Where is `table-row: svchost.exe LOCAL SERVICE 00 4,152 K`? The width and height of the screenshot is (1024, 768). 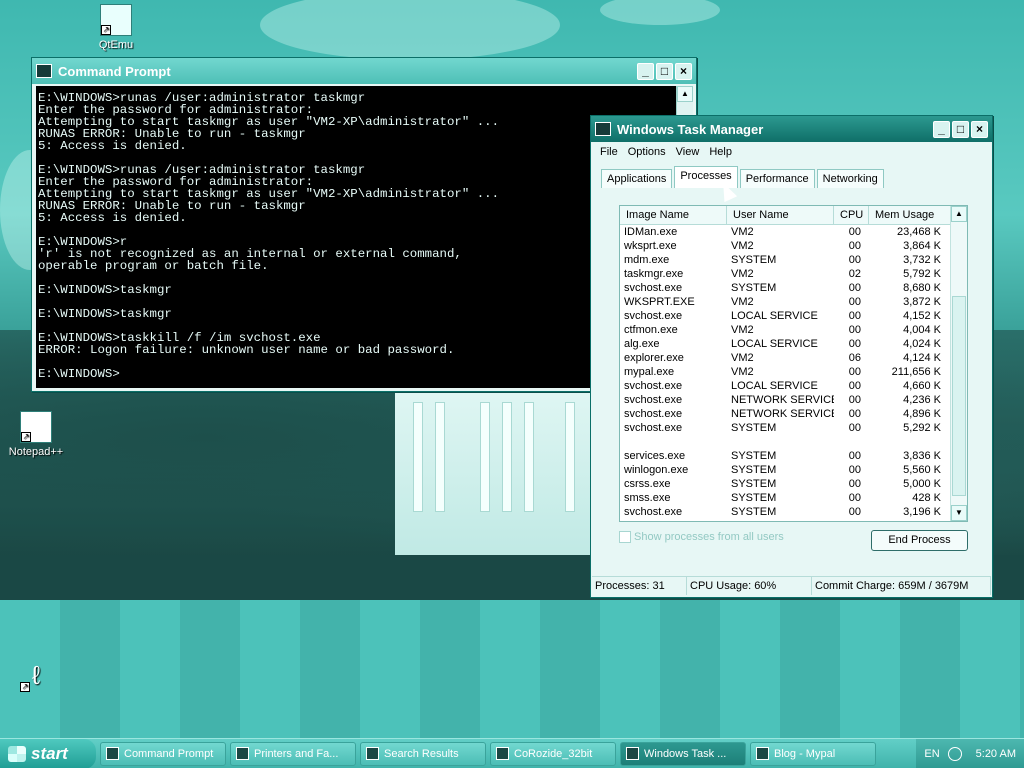 table-row: svchost.exe LOCAL SERVICE 00 4,152 K is located at coordinates (793, 316).